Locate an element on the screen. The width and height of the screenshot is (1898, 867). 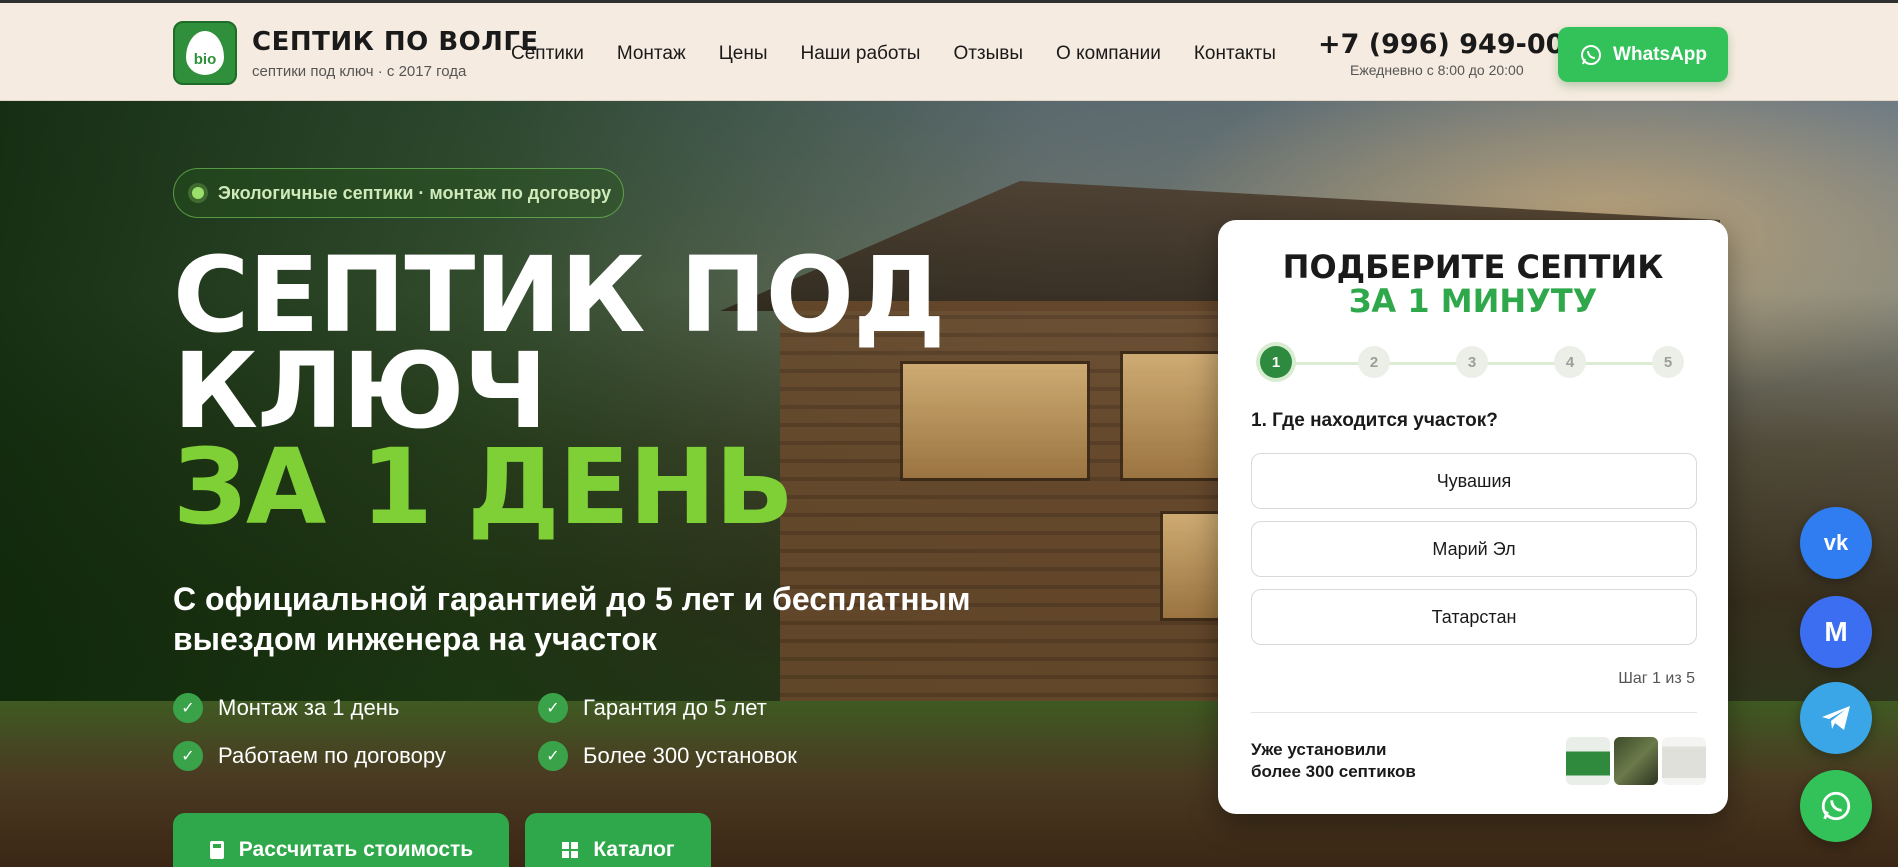
quiz-title-accent: ЗА 1 МИНУТУ is located at coordinates (1473, 301).